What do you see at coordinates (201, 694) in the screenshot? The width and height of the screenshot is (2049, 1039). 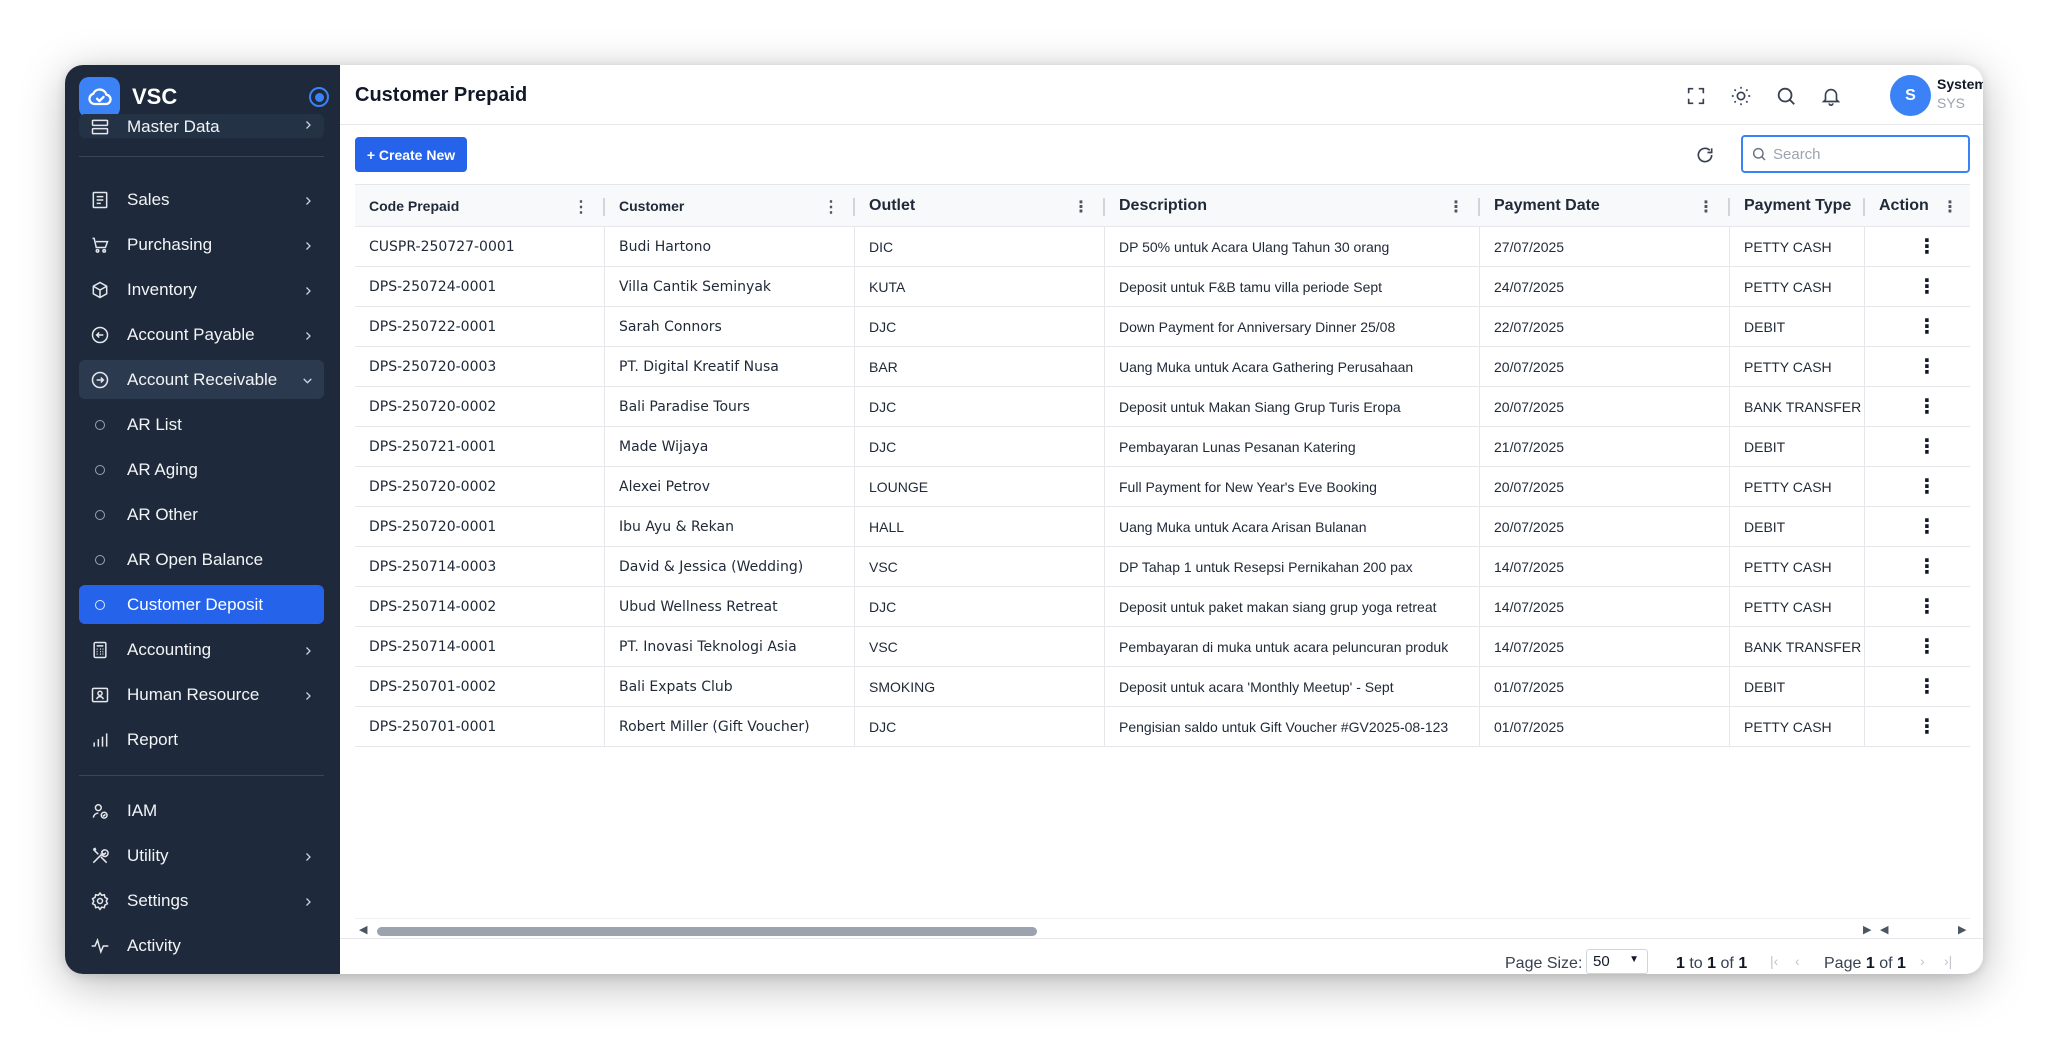 I see `sidebar-item-human-resource: Human Resource` at bounding box center [201, 694].